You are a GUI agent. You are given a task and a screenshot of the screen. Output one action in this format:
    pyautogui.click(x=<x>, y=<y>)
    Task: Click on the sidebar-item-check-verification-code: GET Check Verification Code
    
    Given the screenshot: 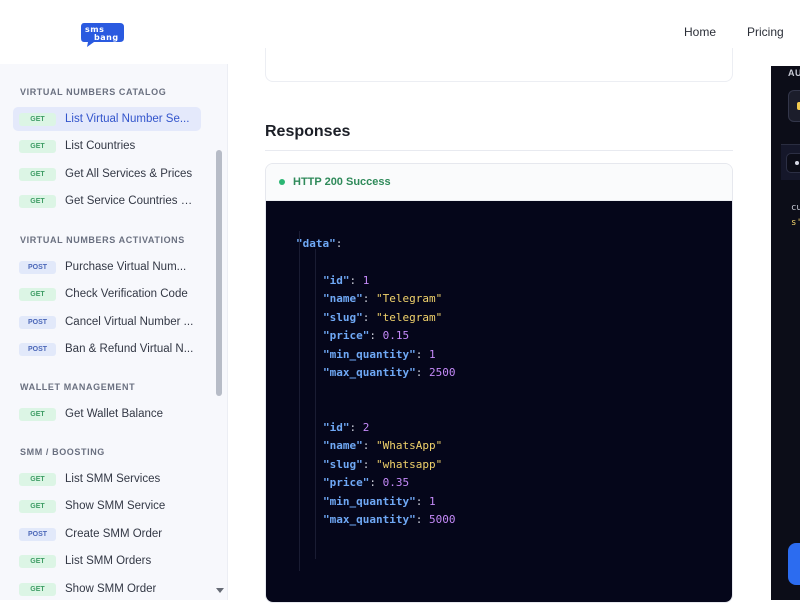 What is the action you would take?
    pyautogui.click(x=107, y=294)
    